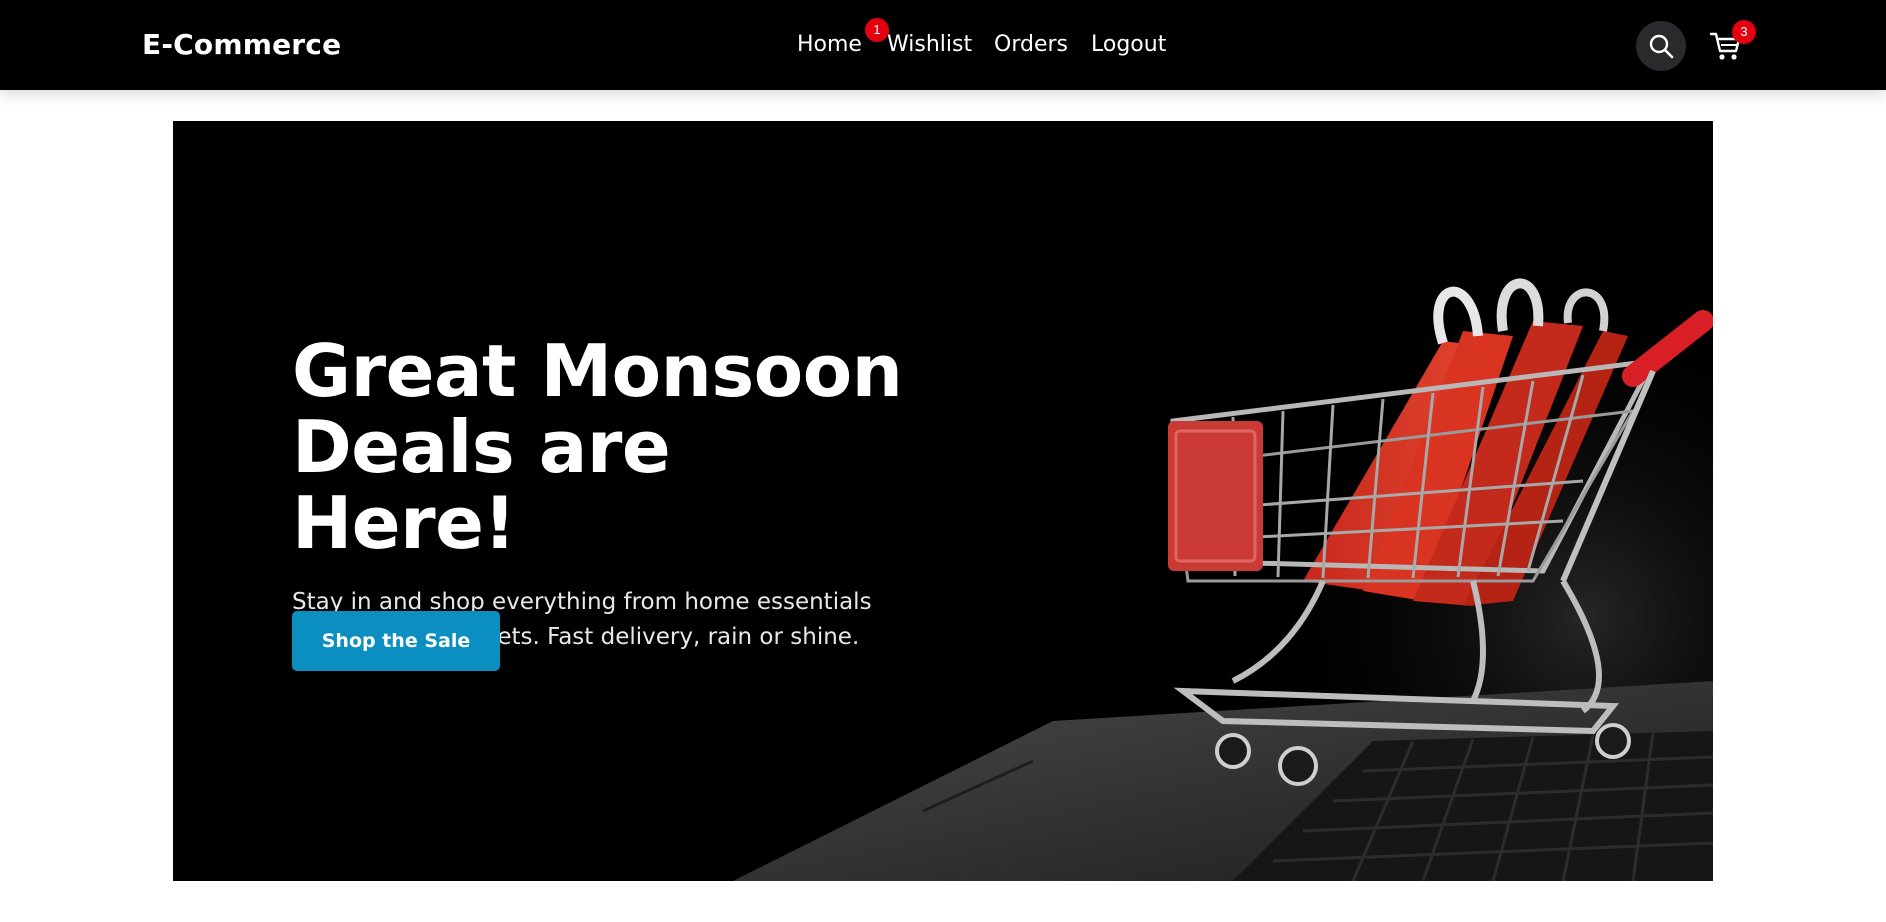 This screenshot has width=1886, height=922. I want to click on wishlist-count-badge: 1, so click(877, 30).